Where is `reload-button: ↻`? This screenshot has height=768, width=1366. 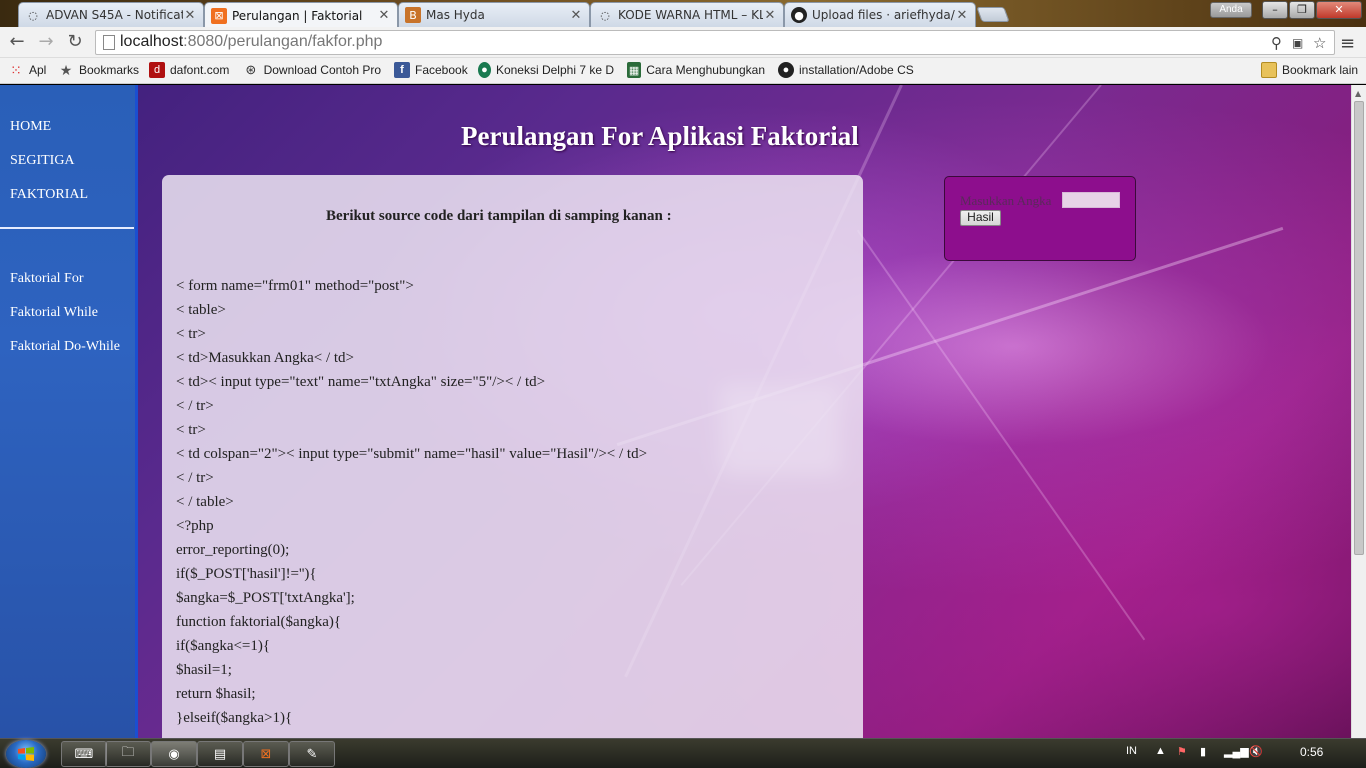 reload-button: ↻ is located at coordinates (75, 43).